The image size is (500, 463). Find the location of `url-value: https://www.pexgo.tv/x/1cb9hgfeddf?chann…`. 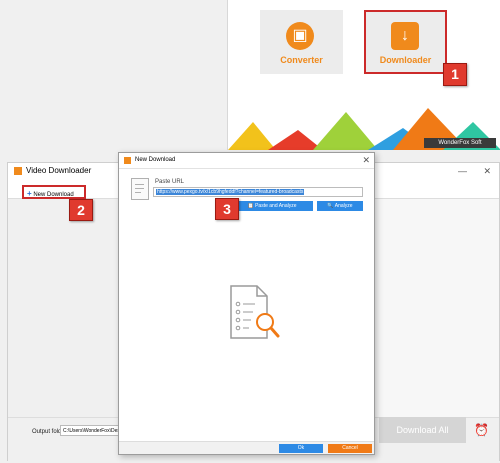

url-value: https://www.pexgo.tv/x/1cb9hgfeddf?chann… is located at coordinates (230, 192).